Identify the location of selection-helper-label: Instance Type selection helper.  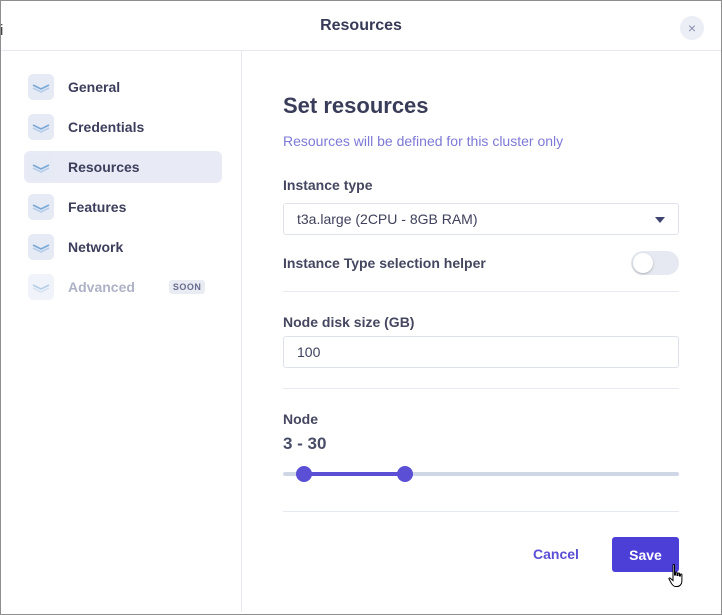
(384, 263).